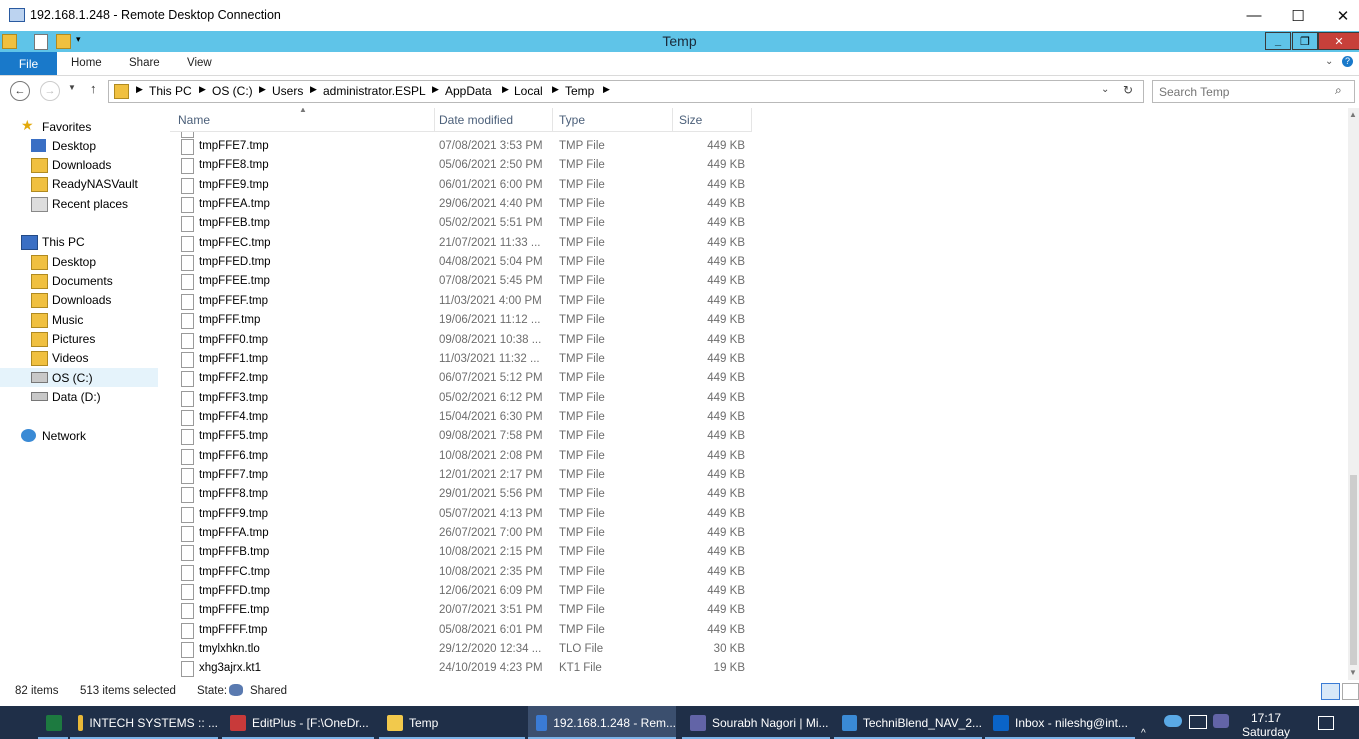 The width and height of the screenshot is (1359, 739). I want to click on nav-pc-desktop: Desktop, so click(79, 261).